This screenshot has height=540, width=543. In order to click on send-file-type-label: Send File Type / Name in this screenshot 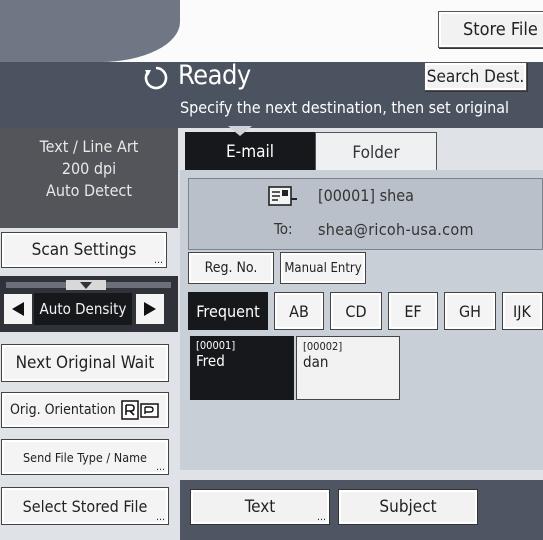, I will do `click(85, 457)`.